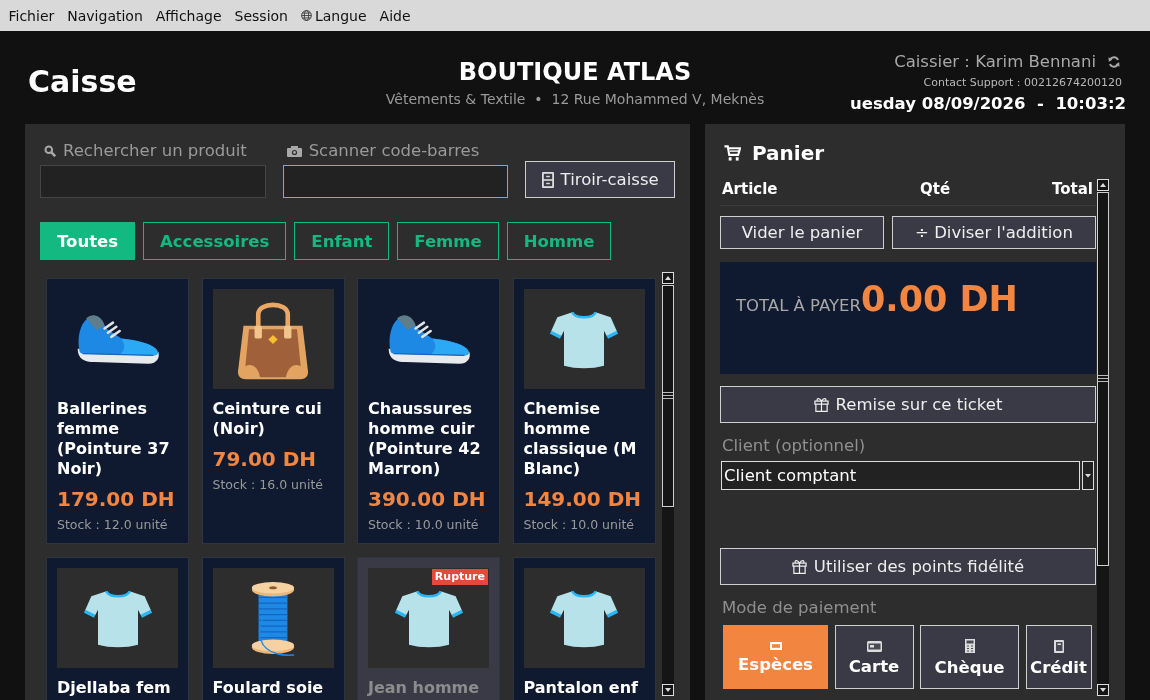 This screenshot has height=700, width=1150. Describe the element at coordinates (116, 499) in the screenshot. I see `product-price: 179.00 DH` at that location.